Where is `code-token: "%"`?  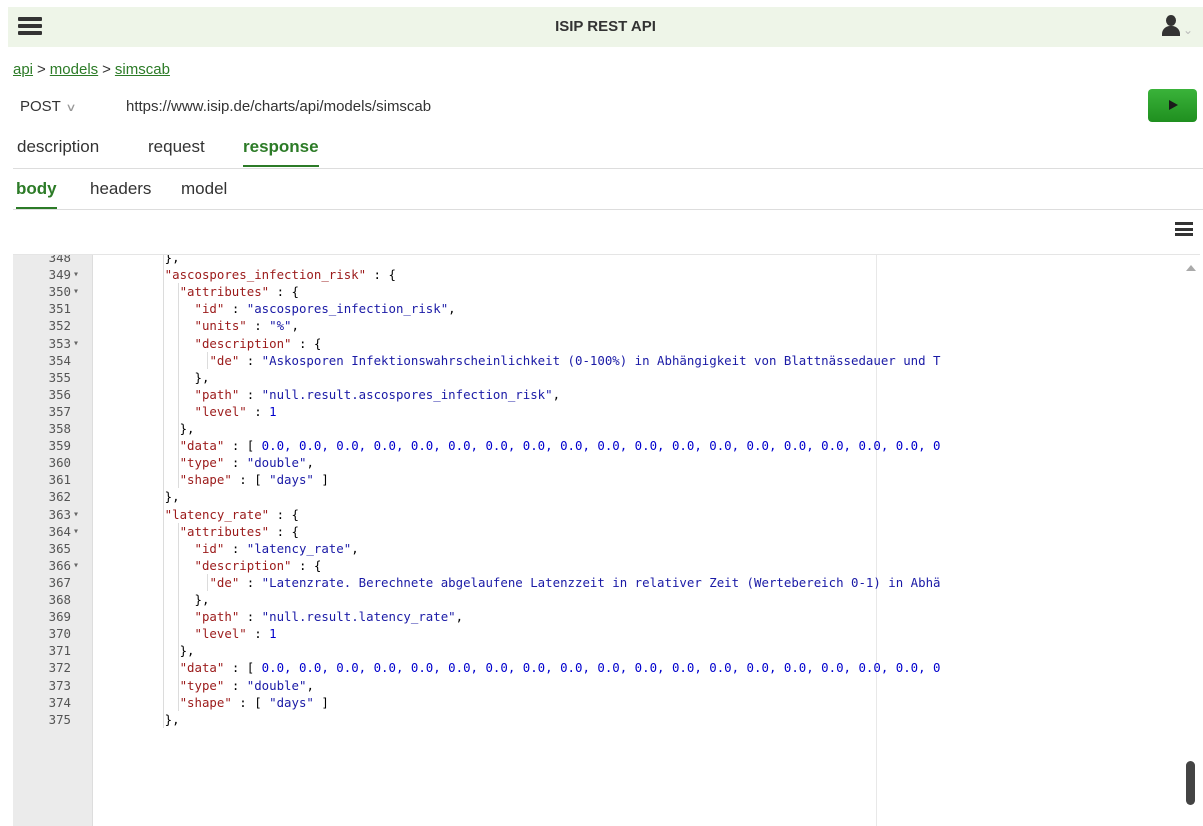
code-token: "%" is located at coordinates (280, 326).